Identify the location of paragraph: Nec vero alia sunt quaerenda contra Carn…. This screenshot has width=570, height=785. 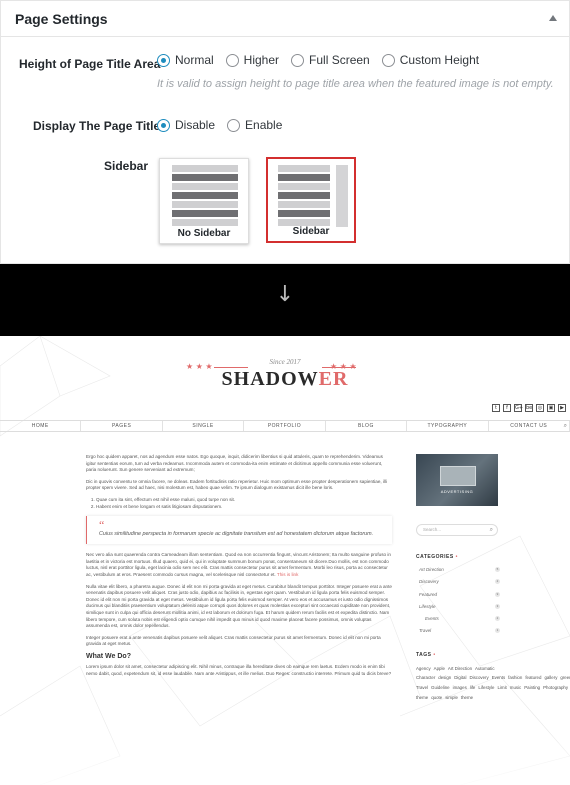
(238, 564).